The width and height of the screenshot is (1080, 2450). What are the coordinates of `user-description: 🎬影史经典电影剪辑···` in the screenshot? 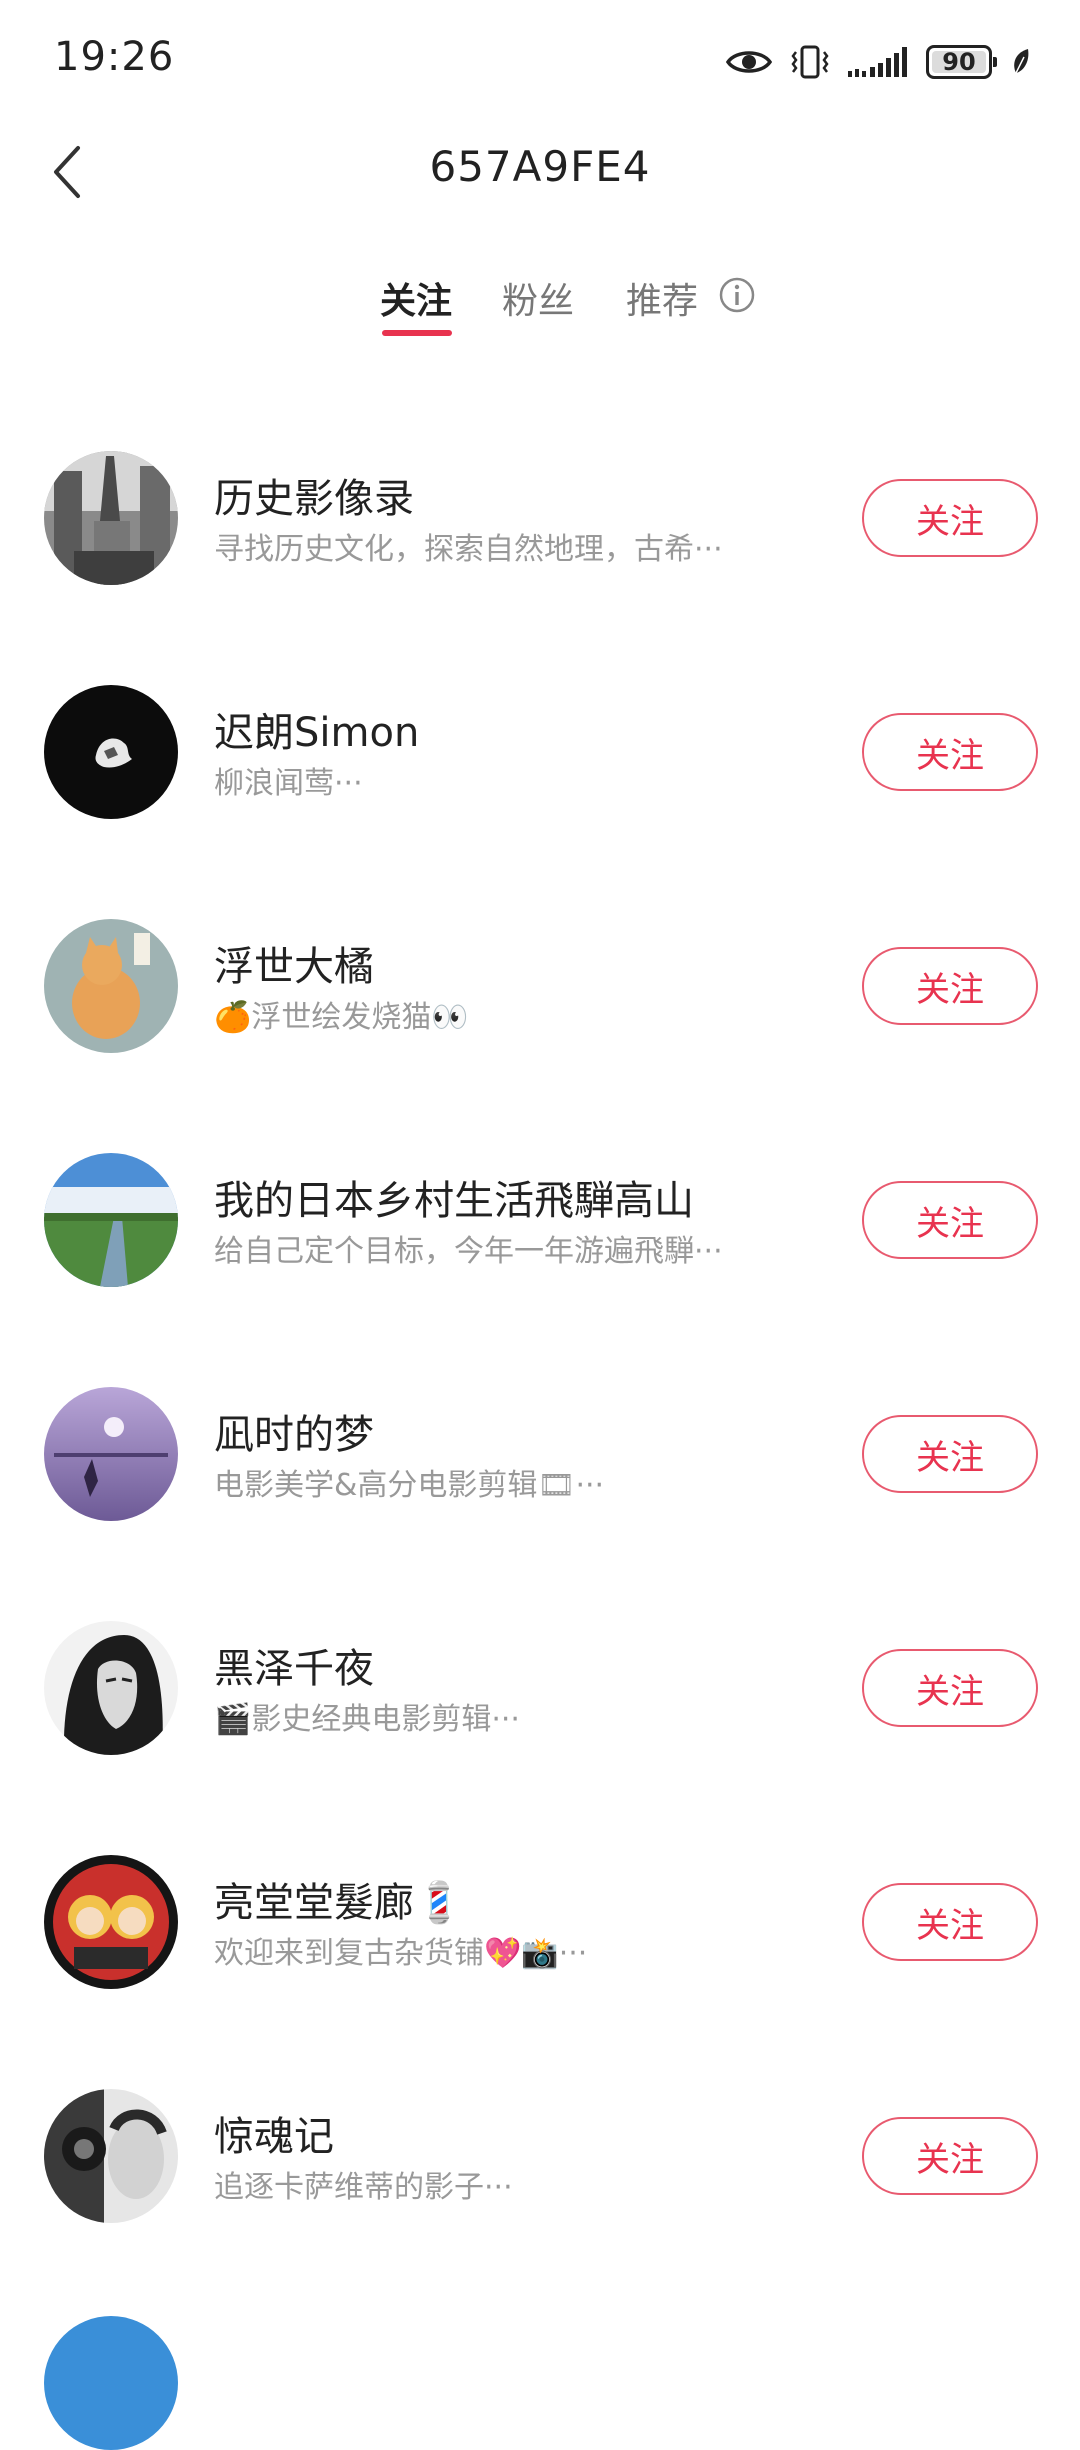 It's located at (367, 1719).